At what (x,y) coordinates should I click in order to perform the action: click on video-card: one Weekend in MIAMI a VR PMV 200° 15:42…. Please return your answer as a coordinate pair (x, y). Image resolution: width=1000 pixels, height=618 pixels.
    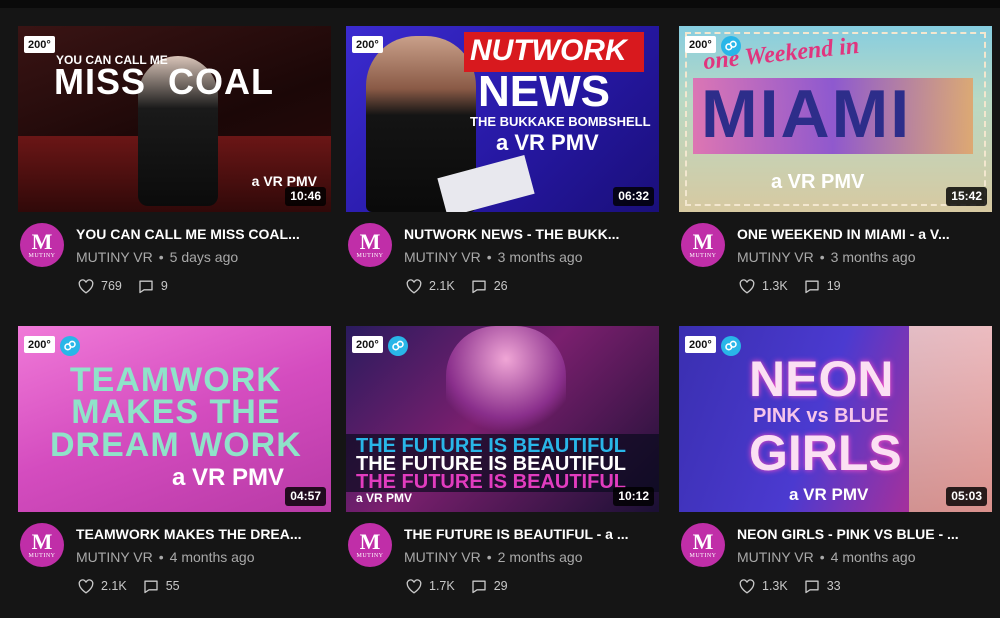
    Looking at the image, I should click on (835, 171).